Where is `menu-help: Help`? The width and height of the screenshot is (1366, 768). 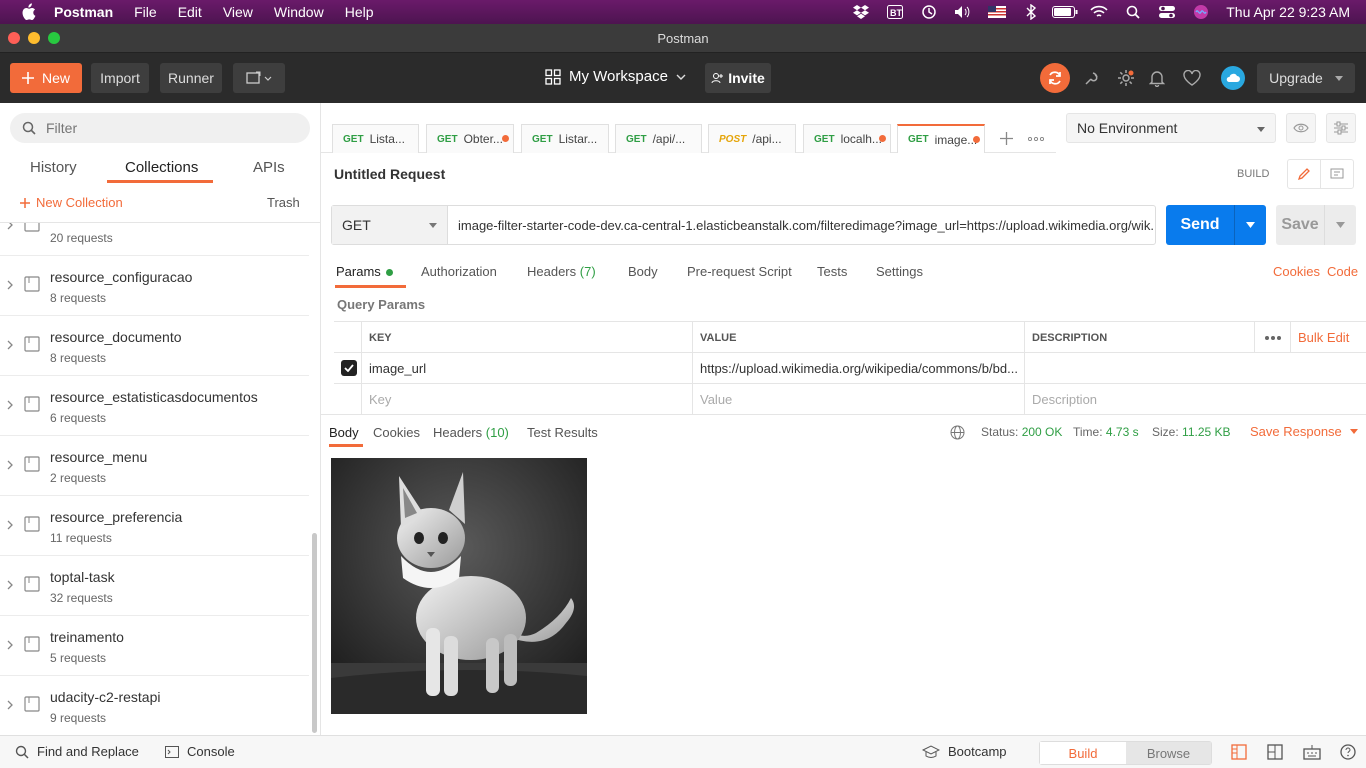
menu-help: Help is located at coordinates (359, 12).